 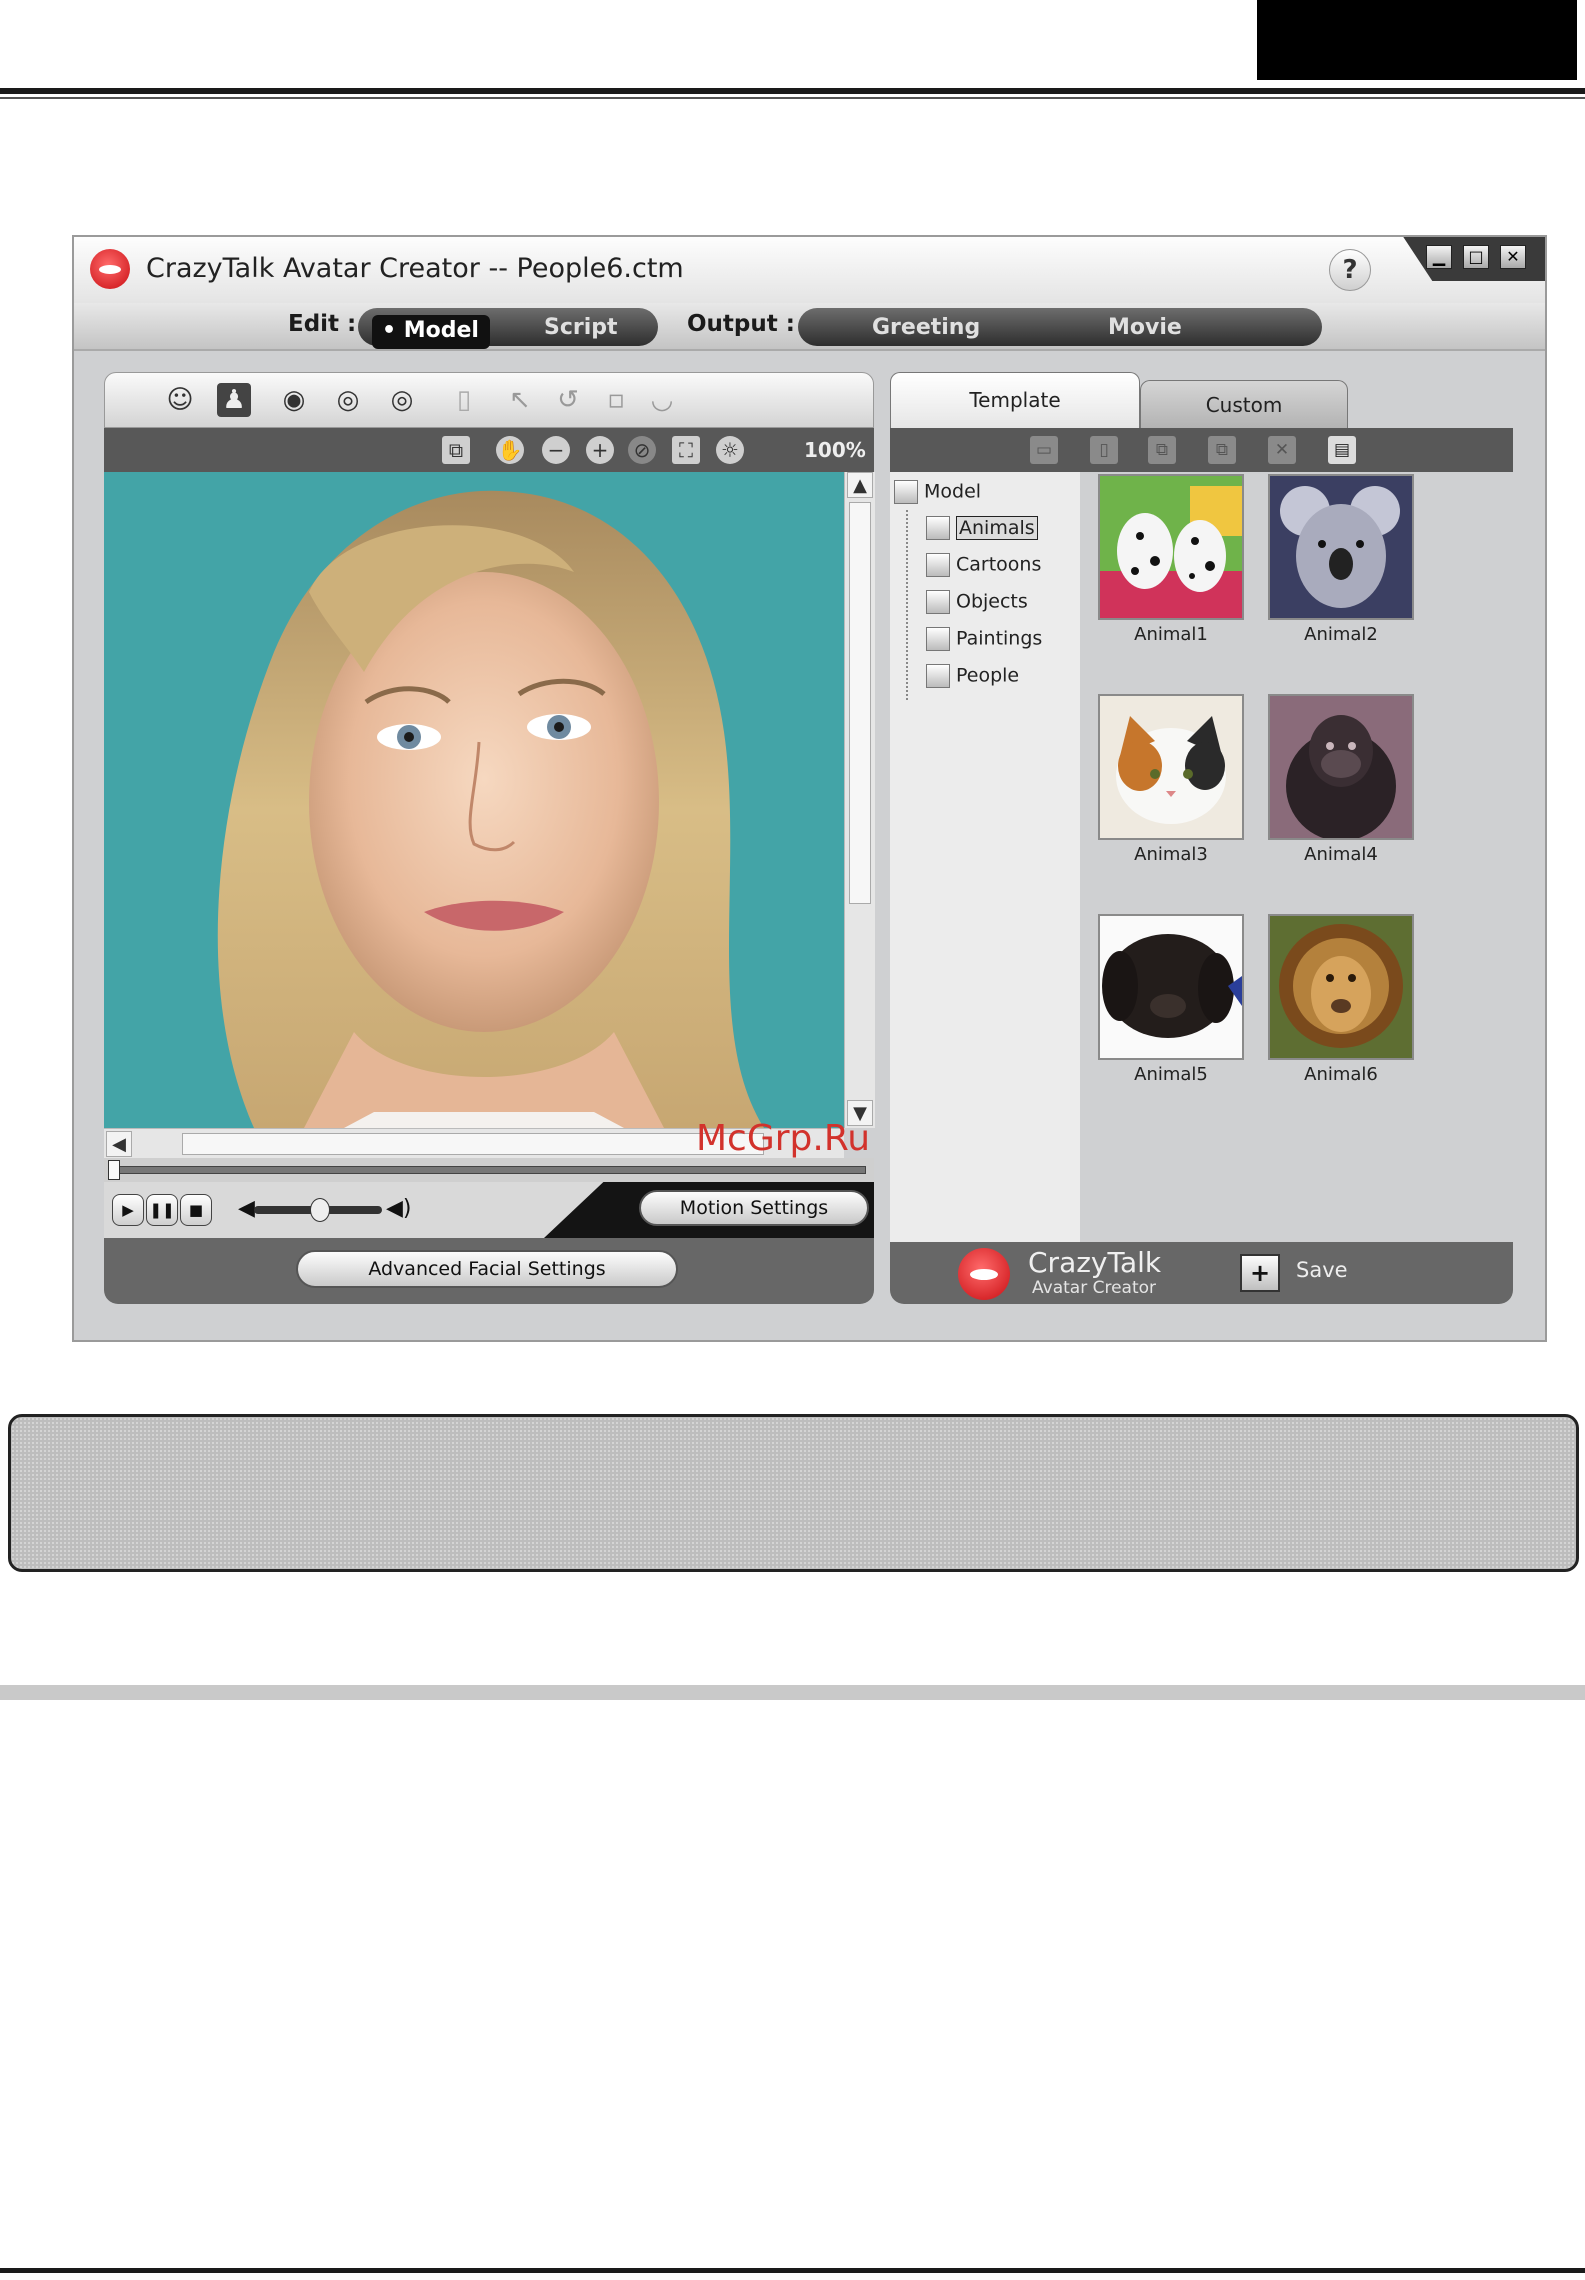 What do you see at coordinates (1417, 40) in the screenshot?
I see `page-corner-tab` at bounding box center [1417, 40].